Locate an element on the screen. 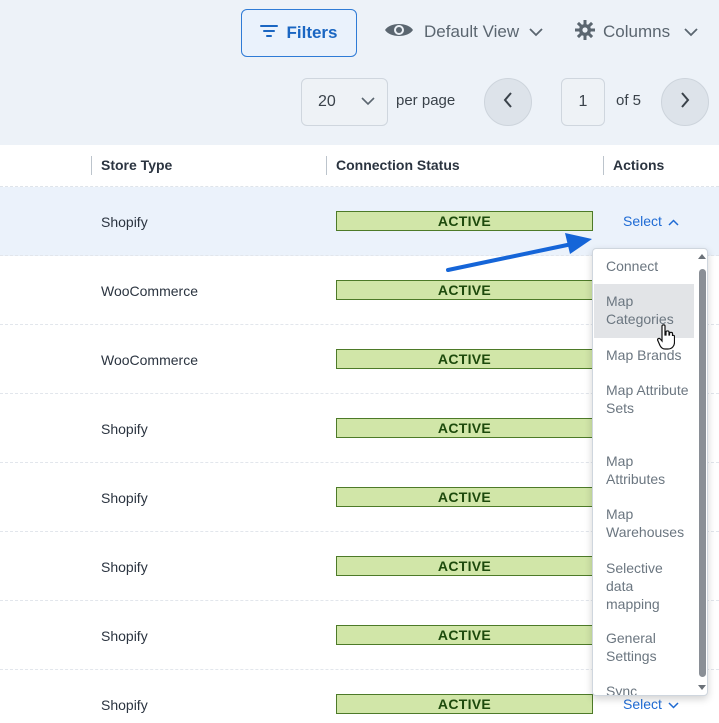 The width and height of the screenshot is (719, 723). table-row: Shopify ACTIVE Select is located at coordinates (359, 221).